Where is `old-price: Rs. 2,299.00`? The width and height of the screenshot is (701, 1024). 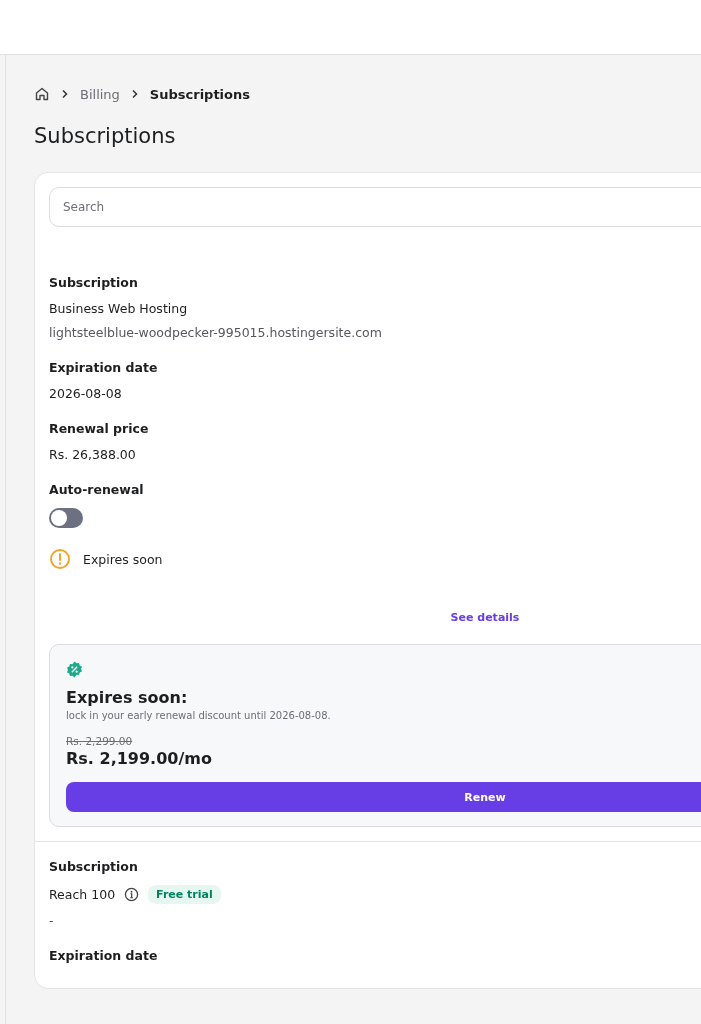
old-price: Rs. 2,299.00 is located at coordinates (100, 741).